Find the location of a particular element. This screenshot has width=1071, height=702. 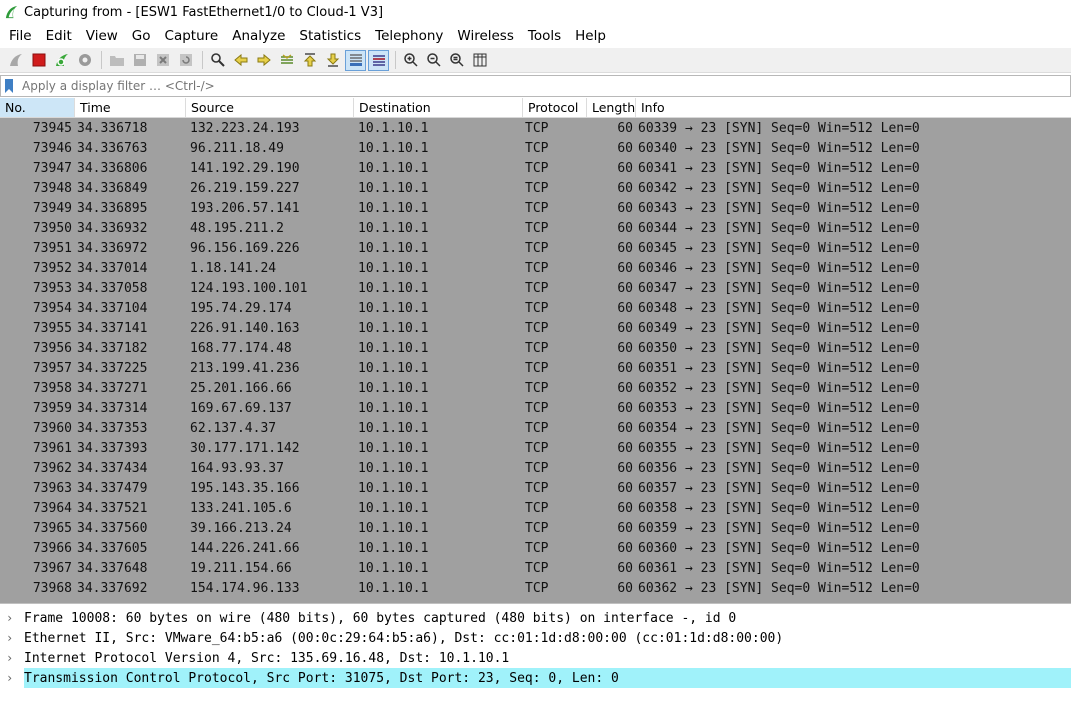

menu-capture: Capture is located at coordinates (192, 36).